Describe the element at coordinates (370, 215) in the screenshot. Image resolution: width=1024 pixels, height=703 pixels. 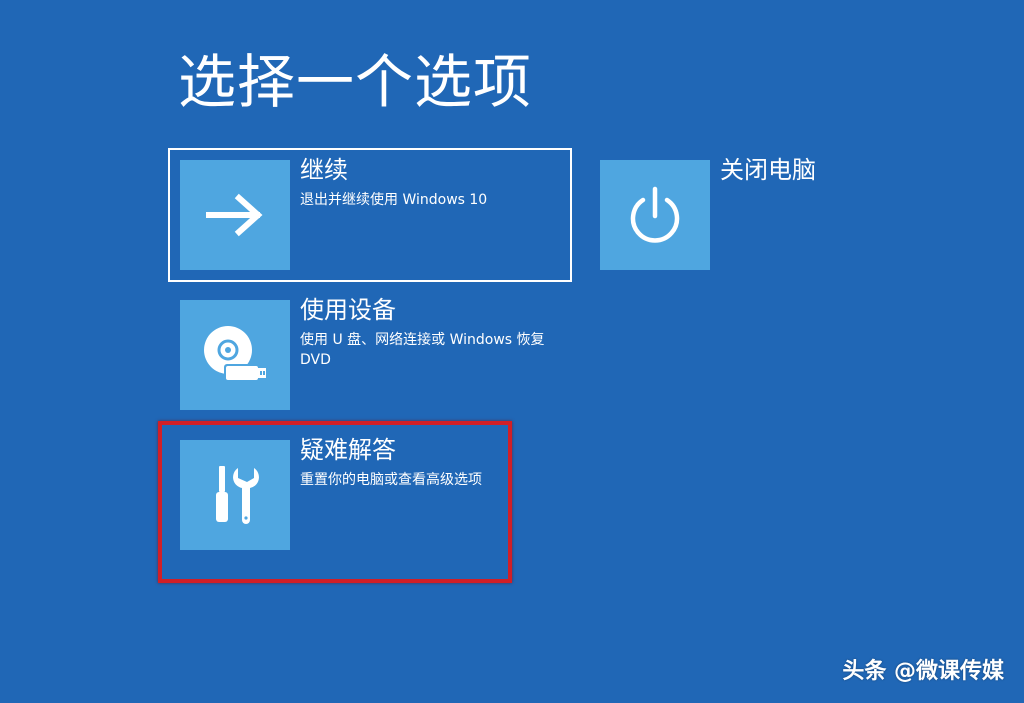
I see `continue-option: 继续 退出并继续使用 Windows 10` at that location.